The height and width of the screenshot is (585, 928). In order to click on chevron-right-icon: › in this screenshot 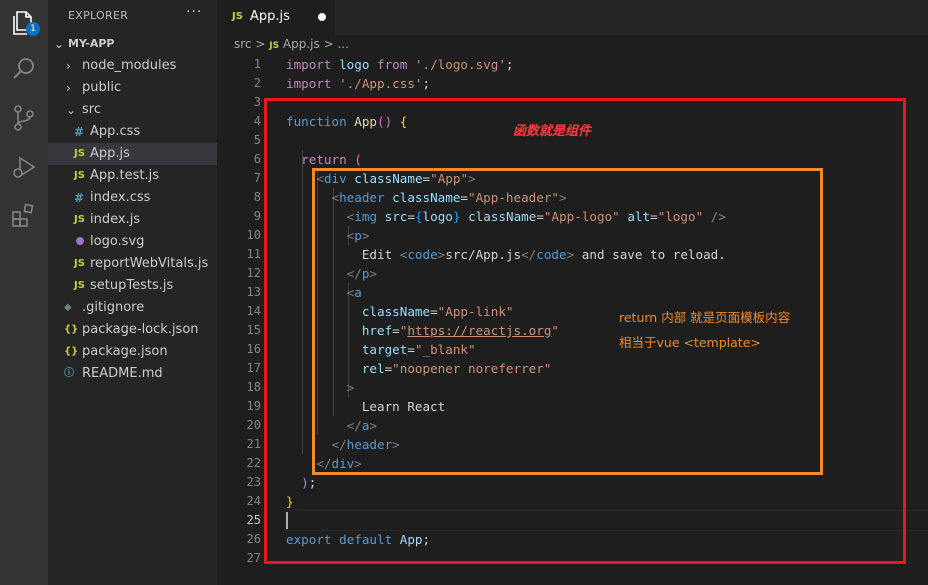, I will do `click(68, 88)`.